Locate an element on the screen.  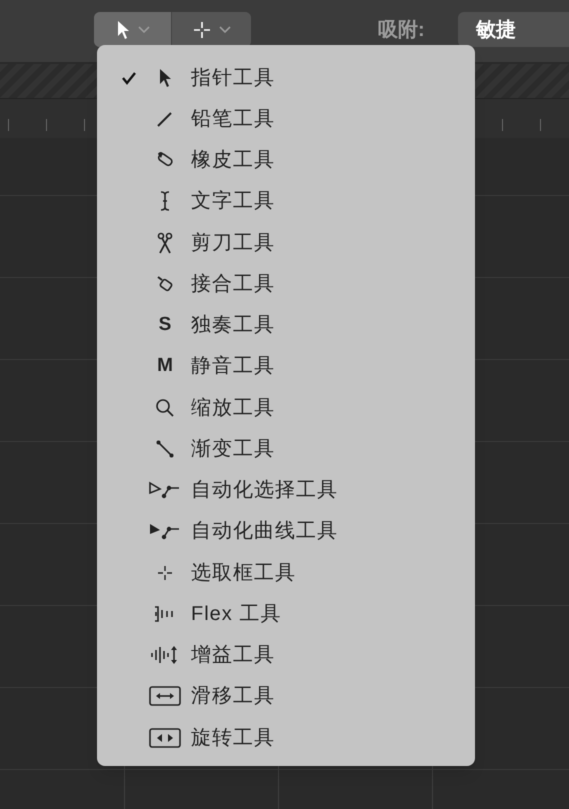
letter-icon: S is located at coordinates (165, 325).